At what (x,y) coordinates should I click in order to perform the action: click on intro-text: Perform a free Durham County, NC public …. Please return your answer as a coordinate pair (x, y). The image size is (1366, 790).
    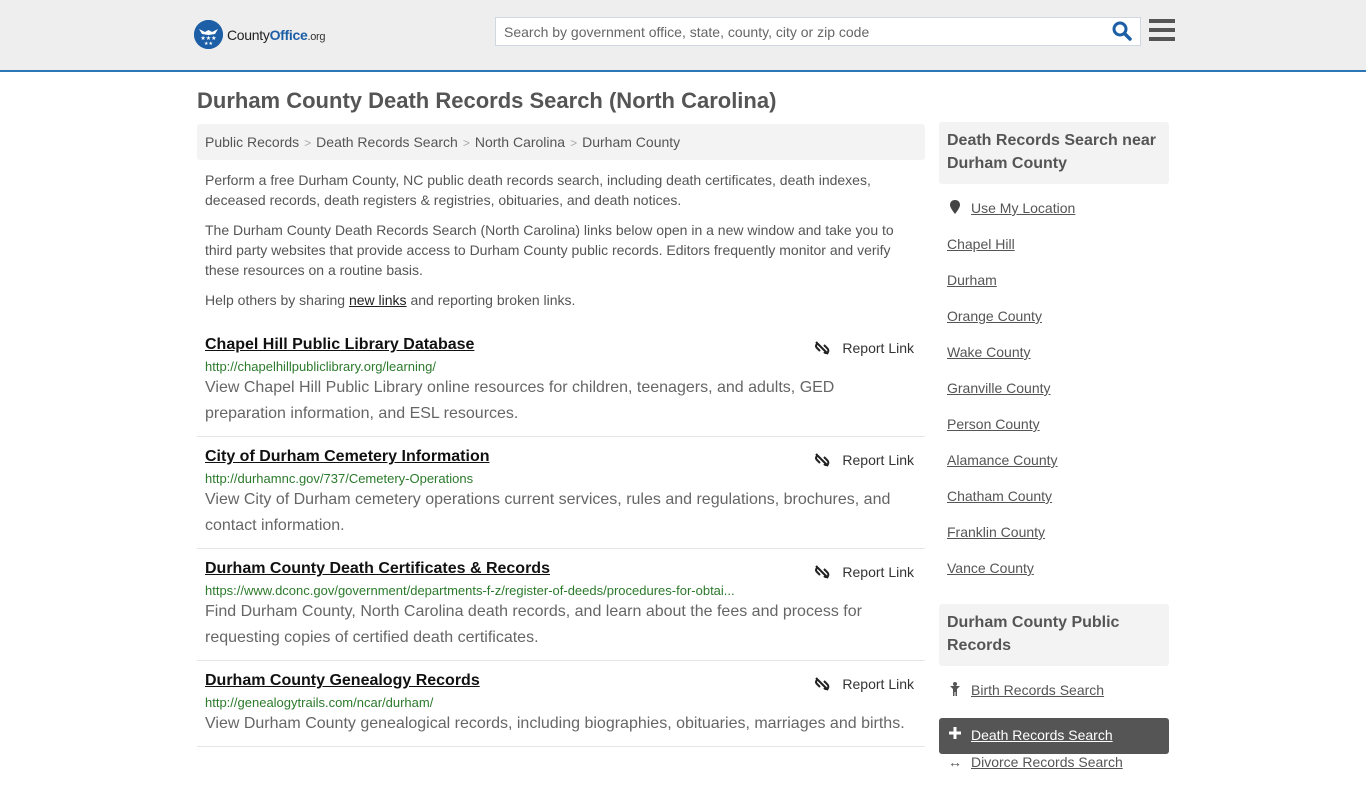
    Looking at the image, I should click on (561, 240).